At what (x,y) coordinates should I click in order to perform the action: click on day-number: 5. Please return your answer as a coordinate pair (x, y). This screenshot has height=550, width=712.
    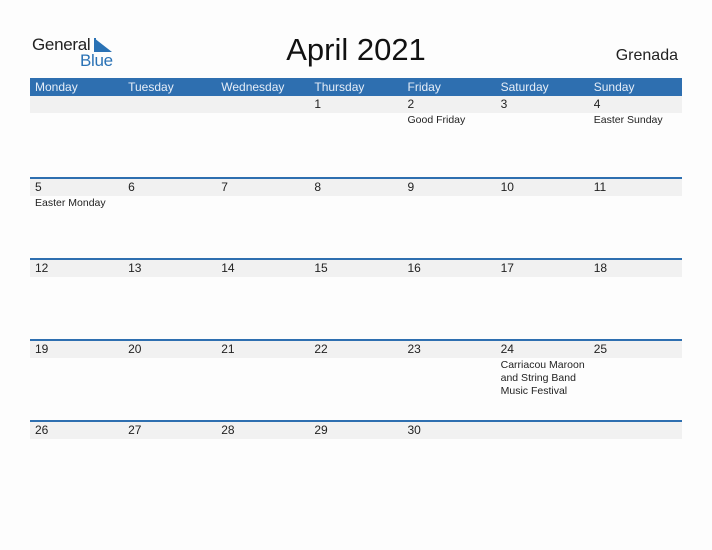
    Looking at the image, I should click on (38, 187).